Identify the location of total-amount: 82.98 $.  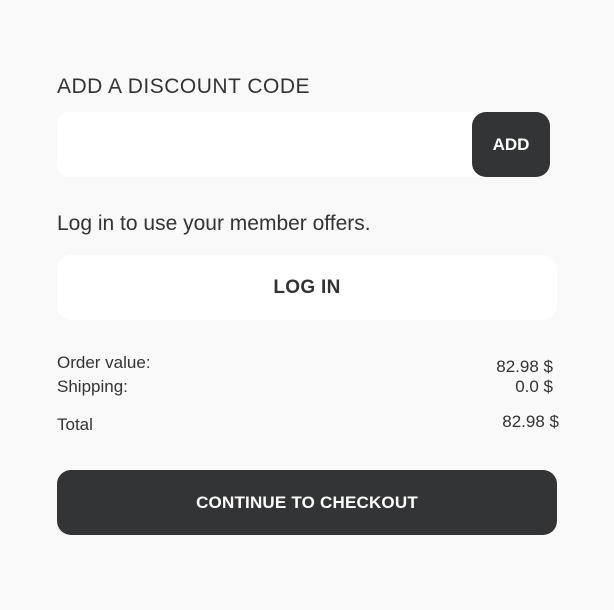
(530, 421).